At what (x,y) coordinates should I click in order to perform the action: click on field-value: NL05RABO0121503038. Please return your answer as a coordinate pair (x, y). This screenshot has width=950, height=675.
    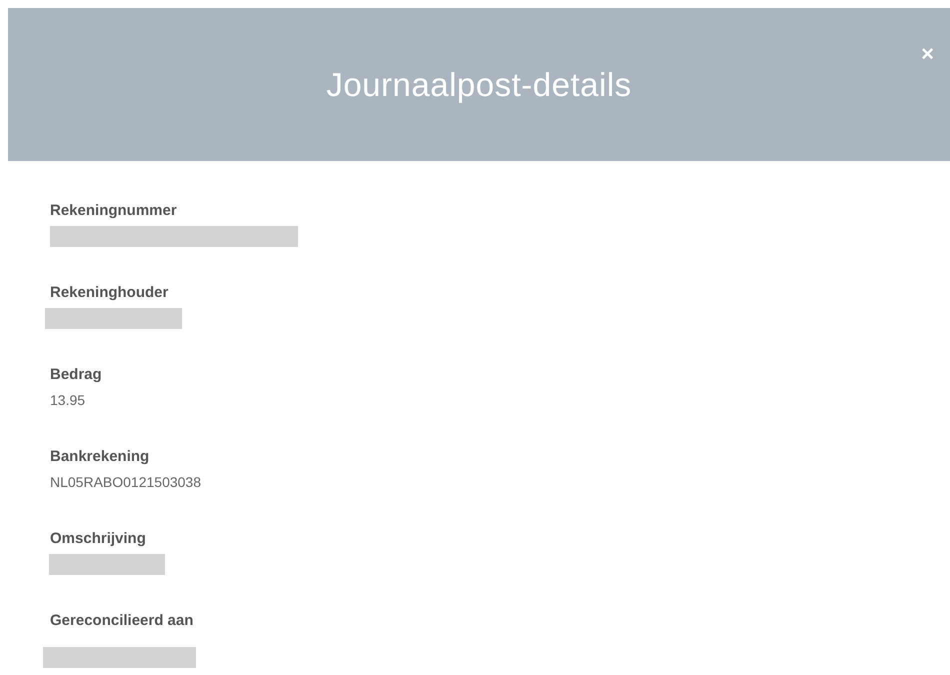
    Looking at the image, I should click on (126, 482).